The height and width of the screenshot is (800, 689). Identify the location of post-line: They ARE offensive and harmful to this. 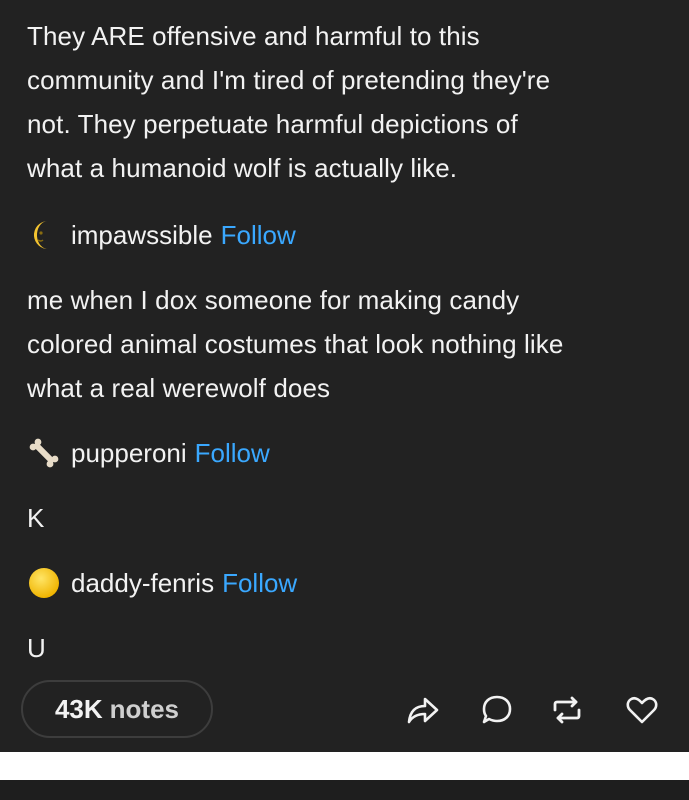
(253, 36).